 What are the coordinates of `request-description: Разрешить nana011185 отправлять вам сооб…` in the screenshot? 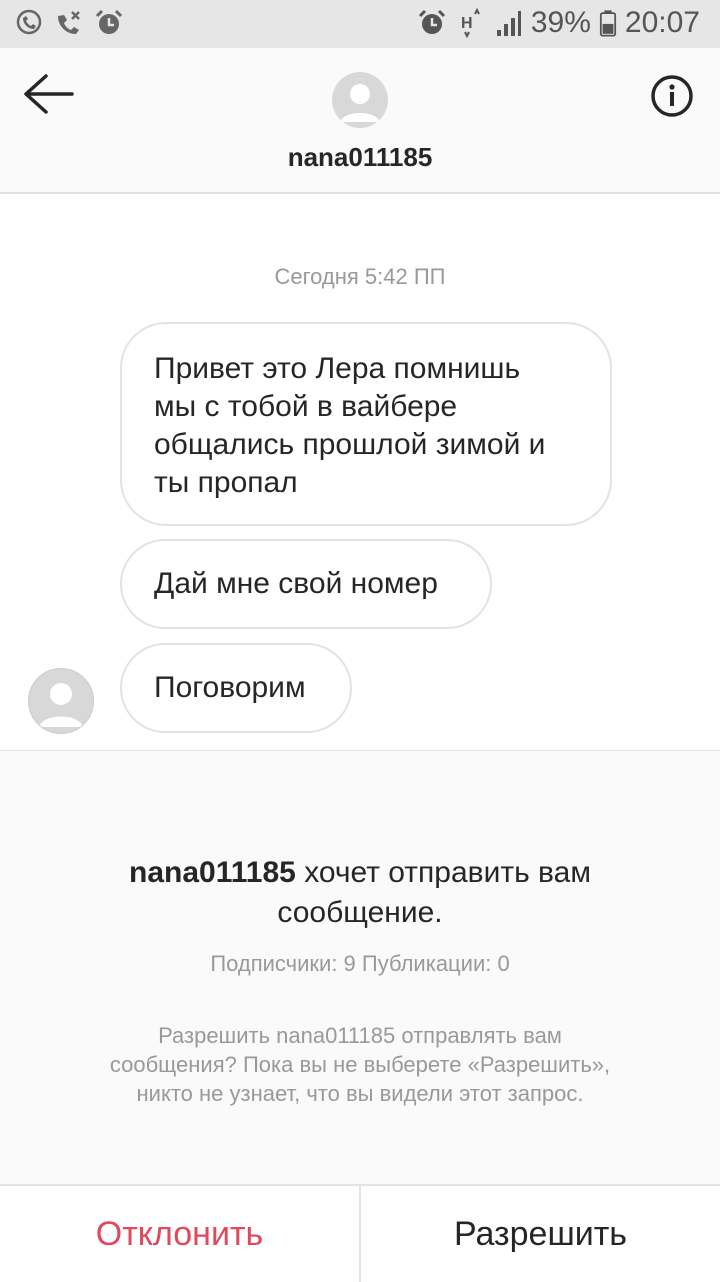 It's located at (360, 1064).